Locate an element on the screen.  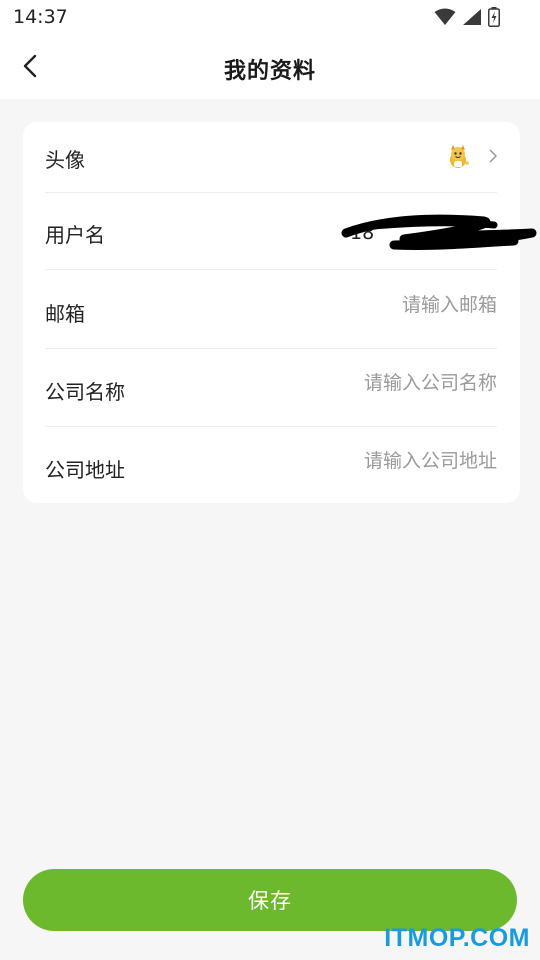
cartoon-avatar-icon is located at coordinates (458, 157).